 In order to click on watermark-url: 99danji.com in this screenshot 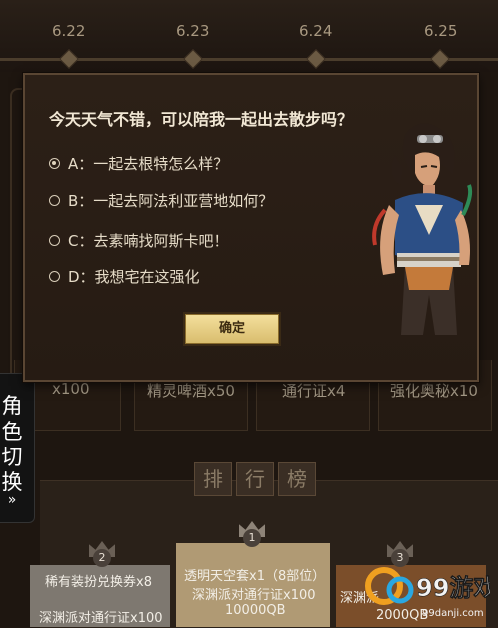, I will do `click(453, 613)`.